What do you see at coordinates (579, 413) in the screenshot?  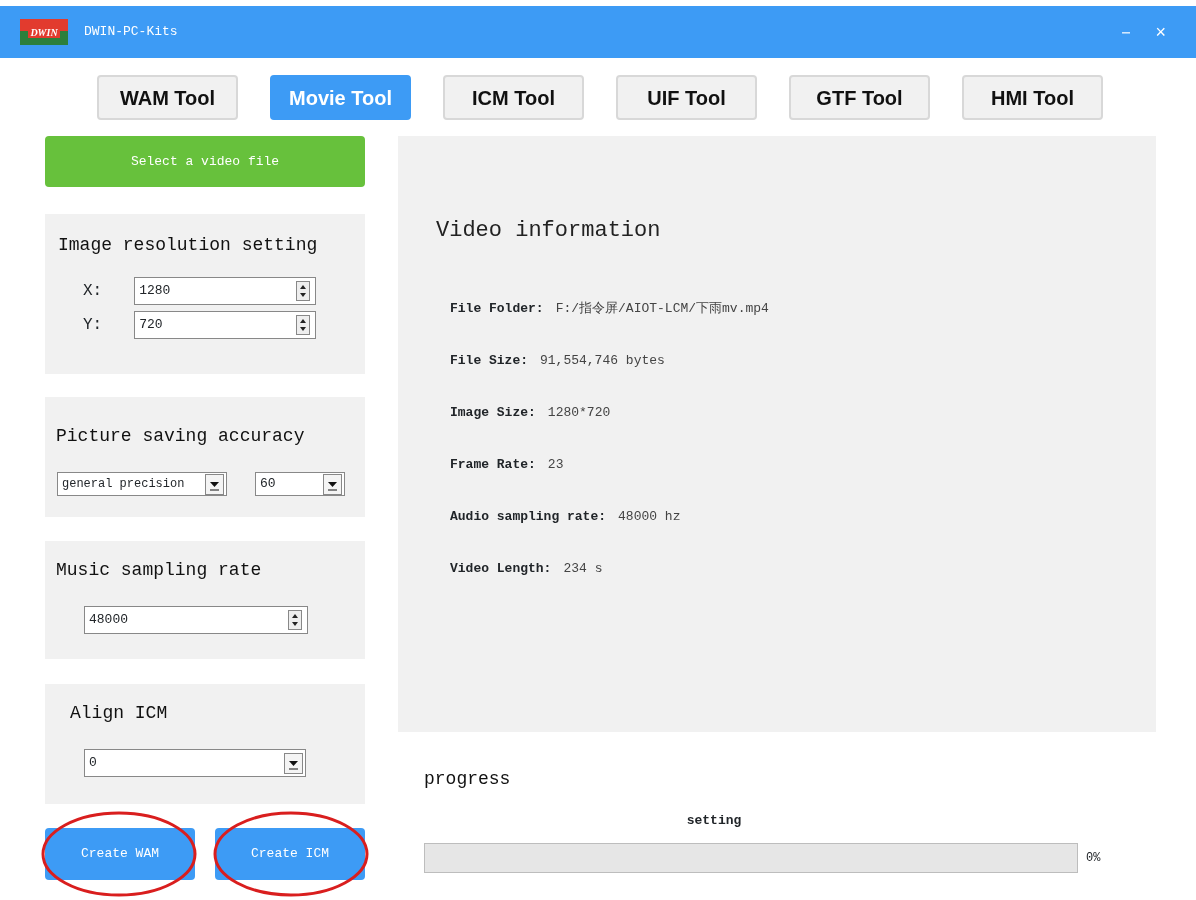 I see `info-value: 1280*720` at bounding box center [579, 413].